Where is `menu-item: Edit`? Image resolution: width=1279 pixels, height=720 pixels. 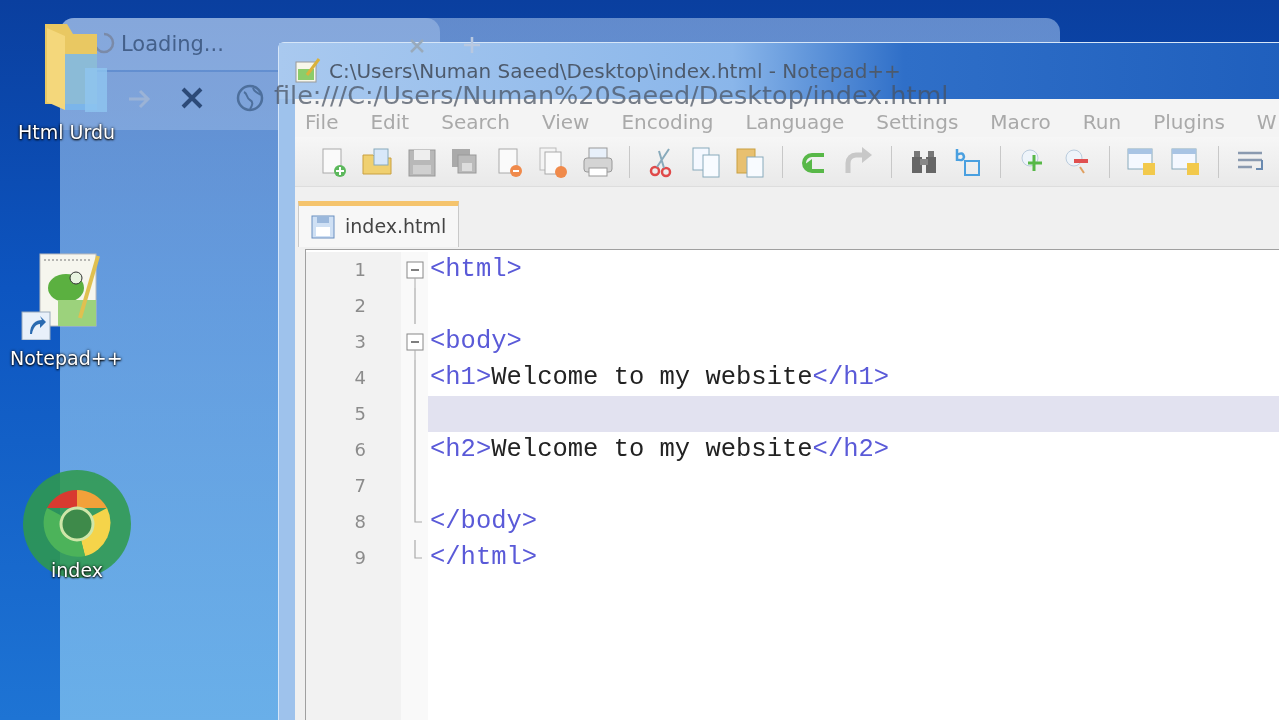 menu-item: Edit is located at coordinates (397, 122).